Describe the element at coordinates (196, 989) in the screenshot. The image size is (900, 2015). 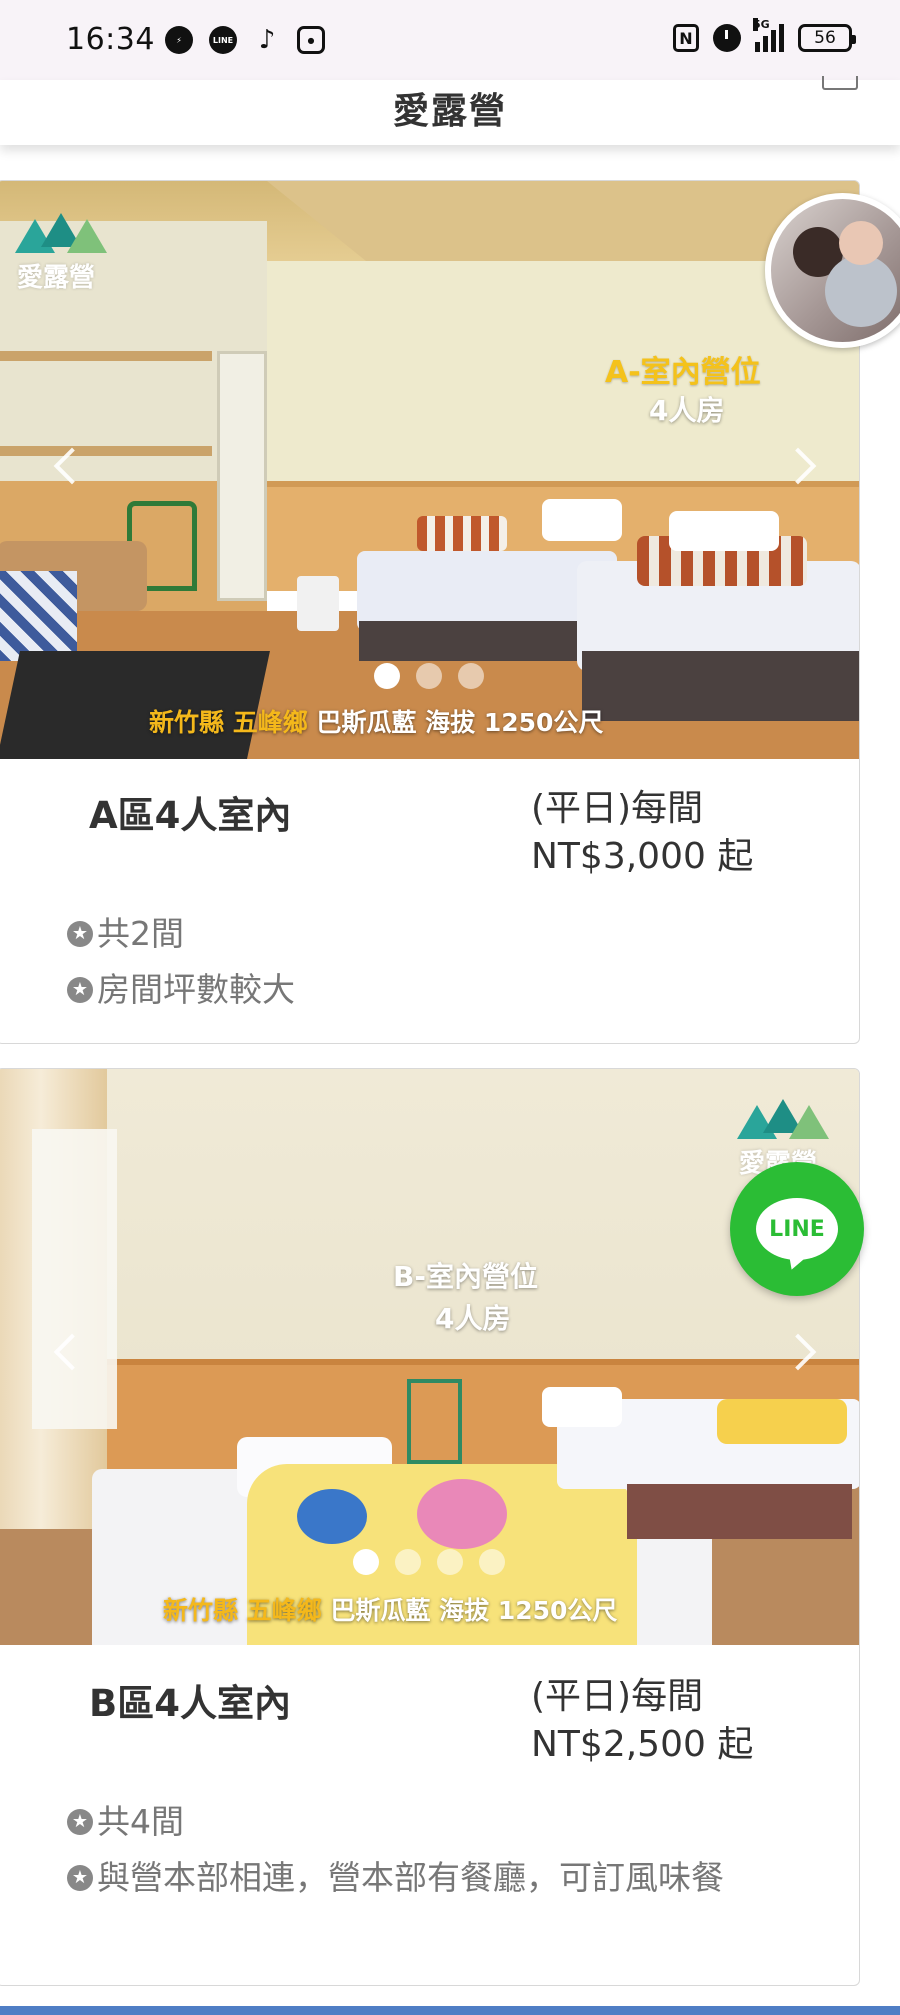
I see `feature-text: 房間坪數較大` at that location.